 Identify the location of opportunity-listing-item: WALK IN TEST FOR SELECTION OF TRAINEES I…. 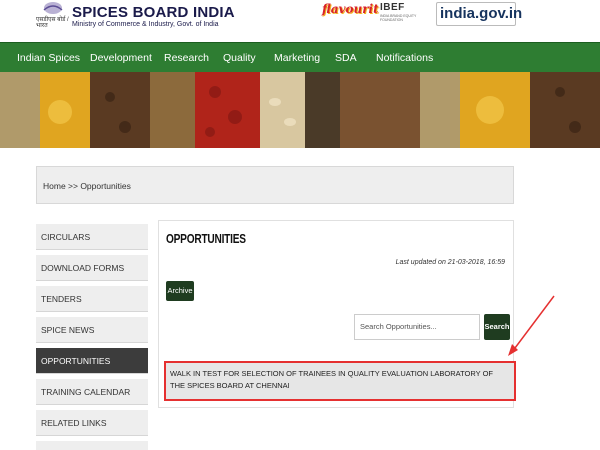
(340, 381).